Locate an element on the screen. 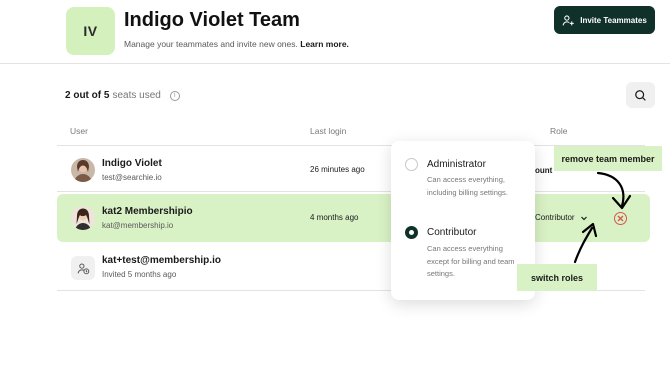 The width and height of the screenshot is (670, 377). user-email: kat@membership.io is located at coordinates (138, 225).